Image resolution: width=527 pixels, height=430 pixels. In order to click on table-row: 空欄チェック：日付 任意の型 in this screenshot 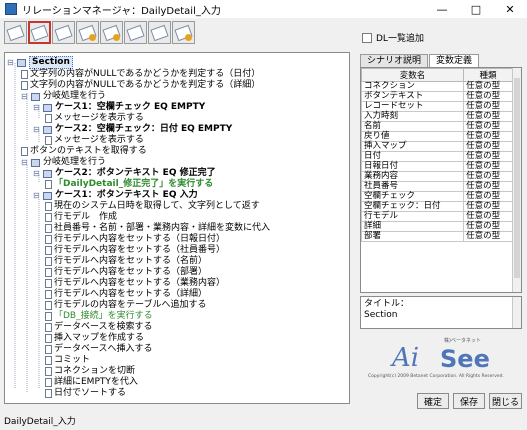, I will do `click(437, 206)`.